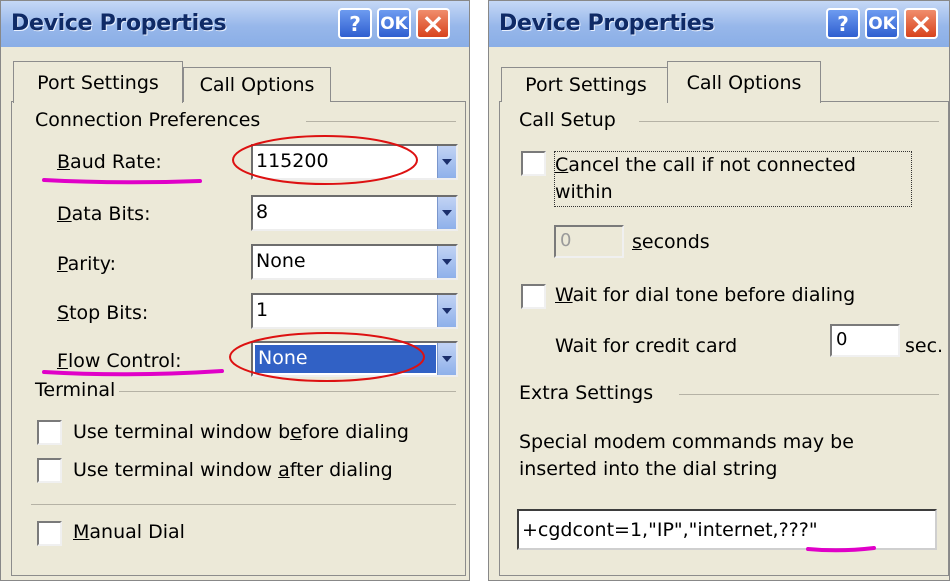  What do you see at coordinates (589, 241) in the screenshot?
I see `cancel-seconds-input: 0` at bounding box center [589, 241].